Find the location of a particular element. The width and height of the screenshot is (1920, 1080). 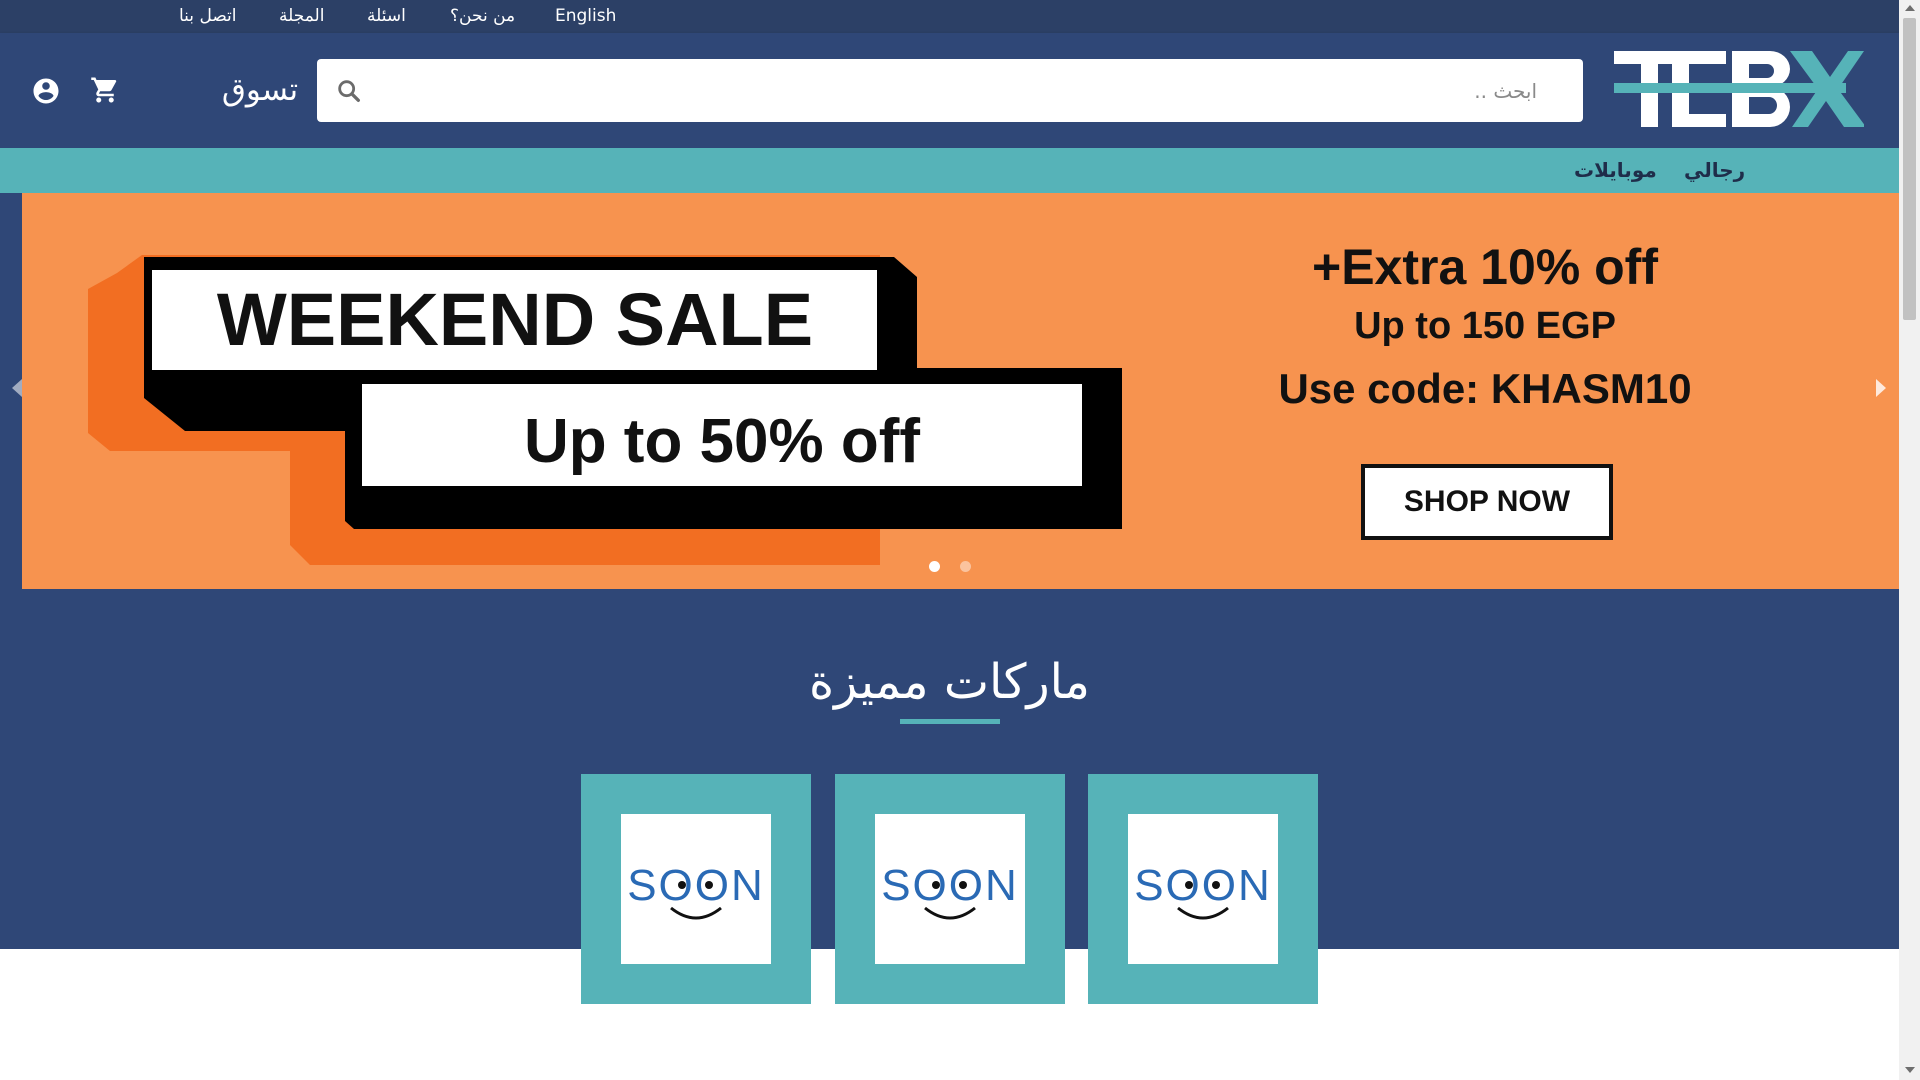

language-link: English is located at coordinates (585, 16).